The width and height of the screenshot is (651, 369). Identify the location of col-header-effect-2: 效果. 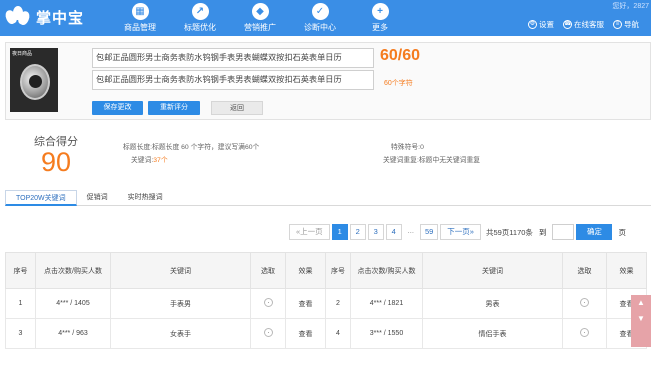
(626, 270).